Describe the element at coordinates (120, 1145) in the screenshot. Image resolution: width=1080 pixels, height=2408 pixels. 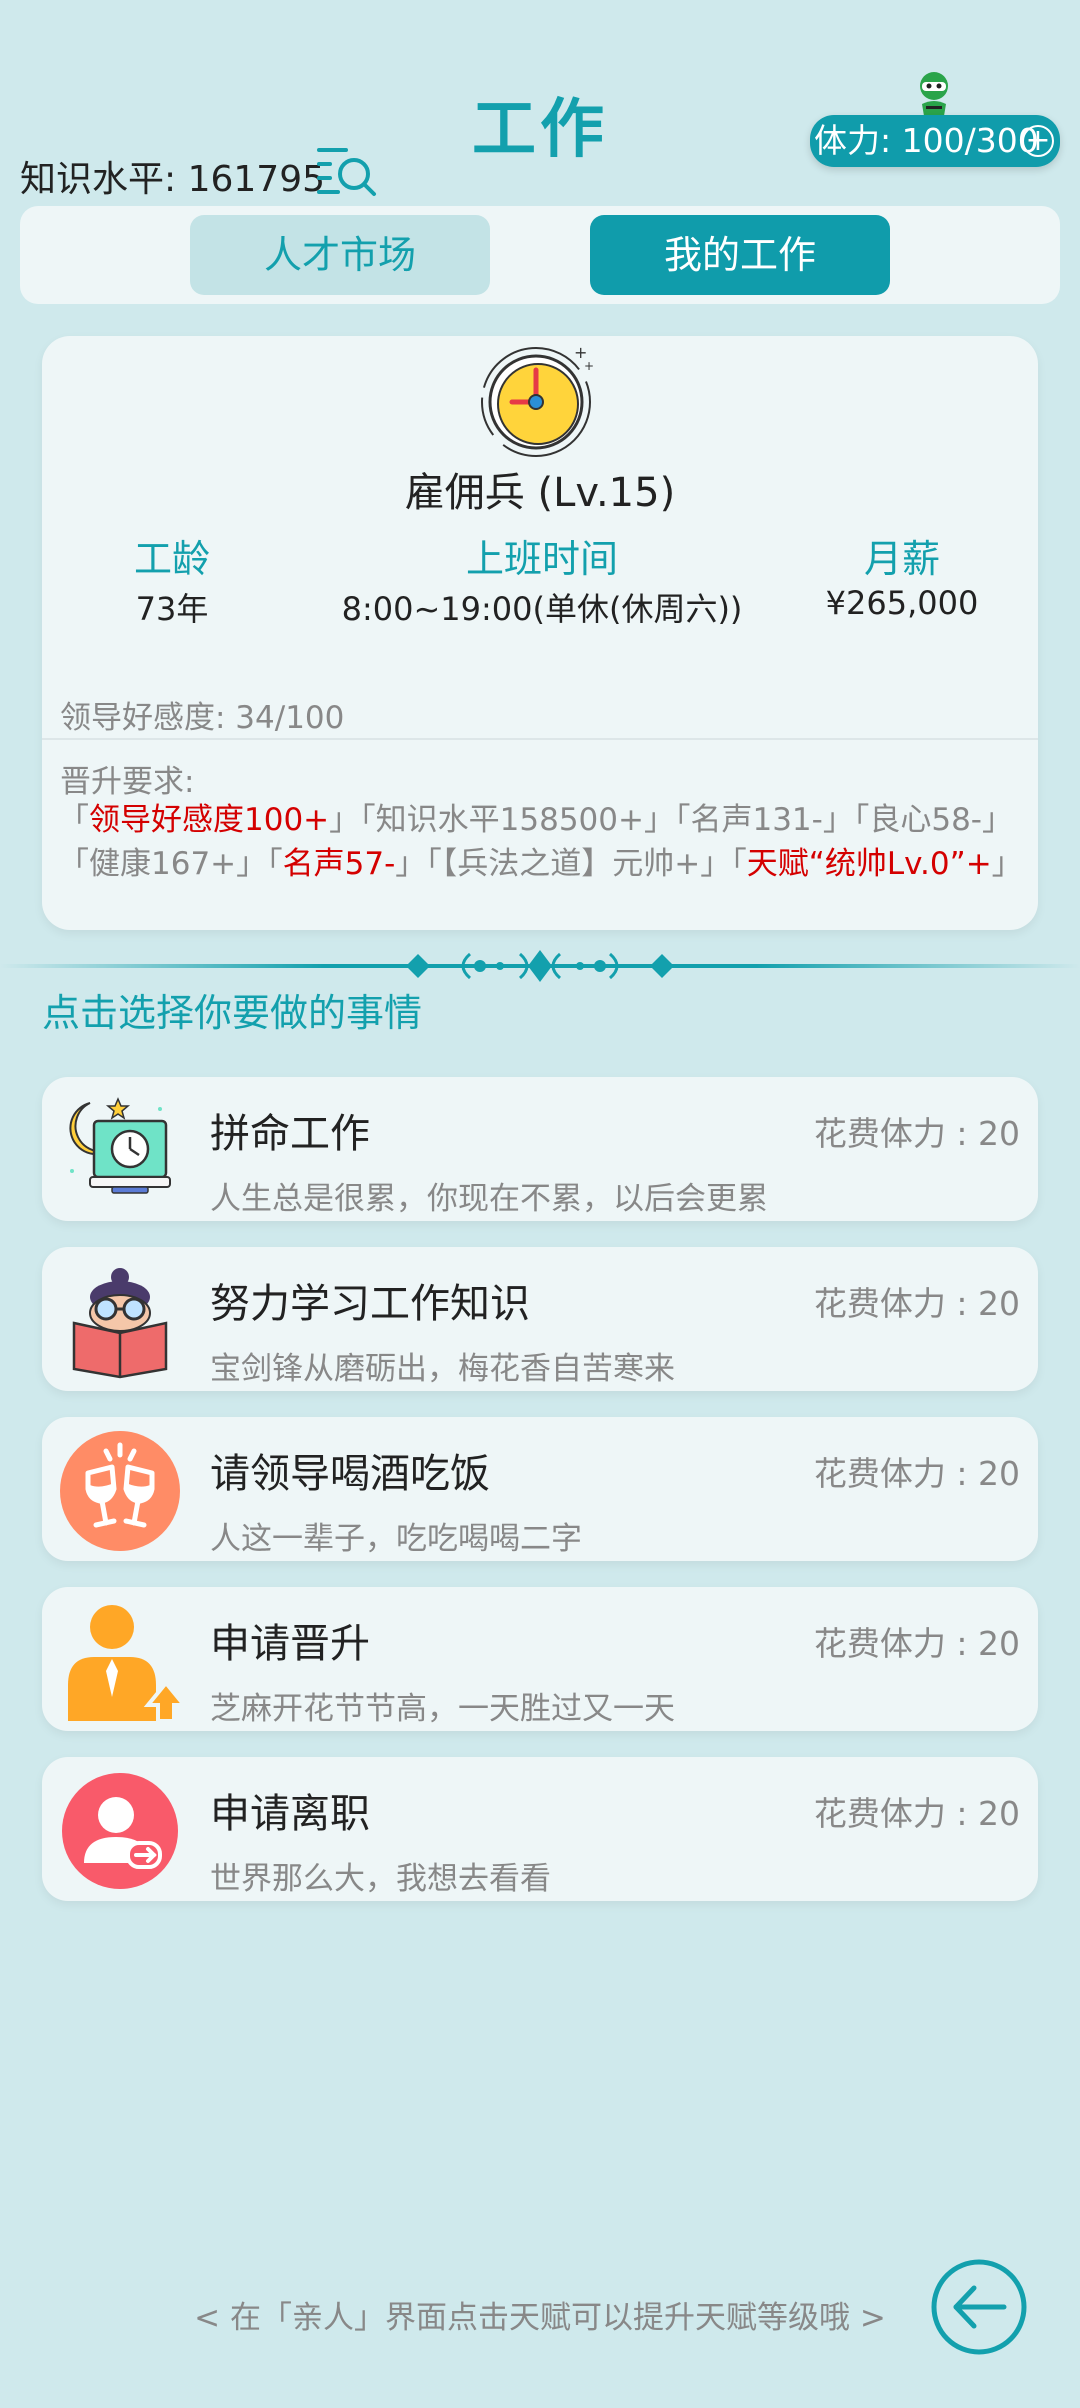
I see `moon-computer-icon` at that location.